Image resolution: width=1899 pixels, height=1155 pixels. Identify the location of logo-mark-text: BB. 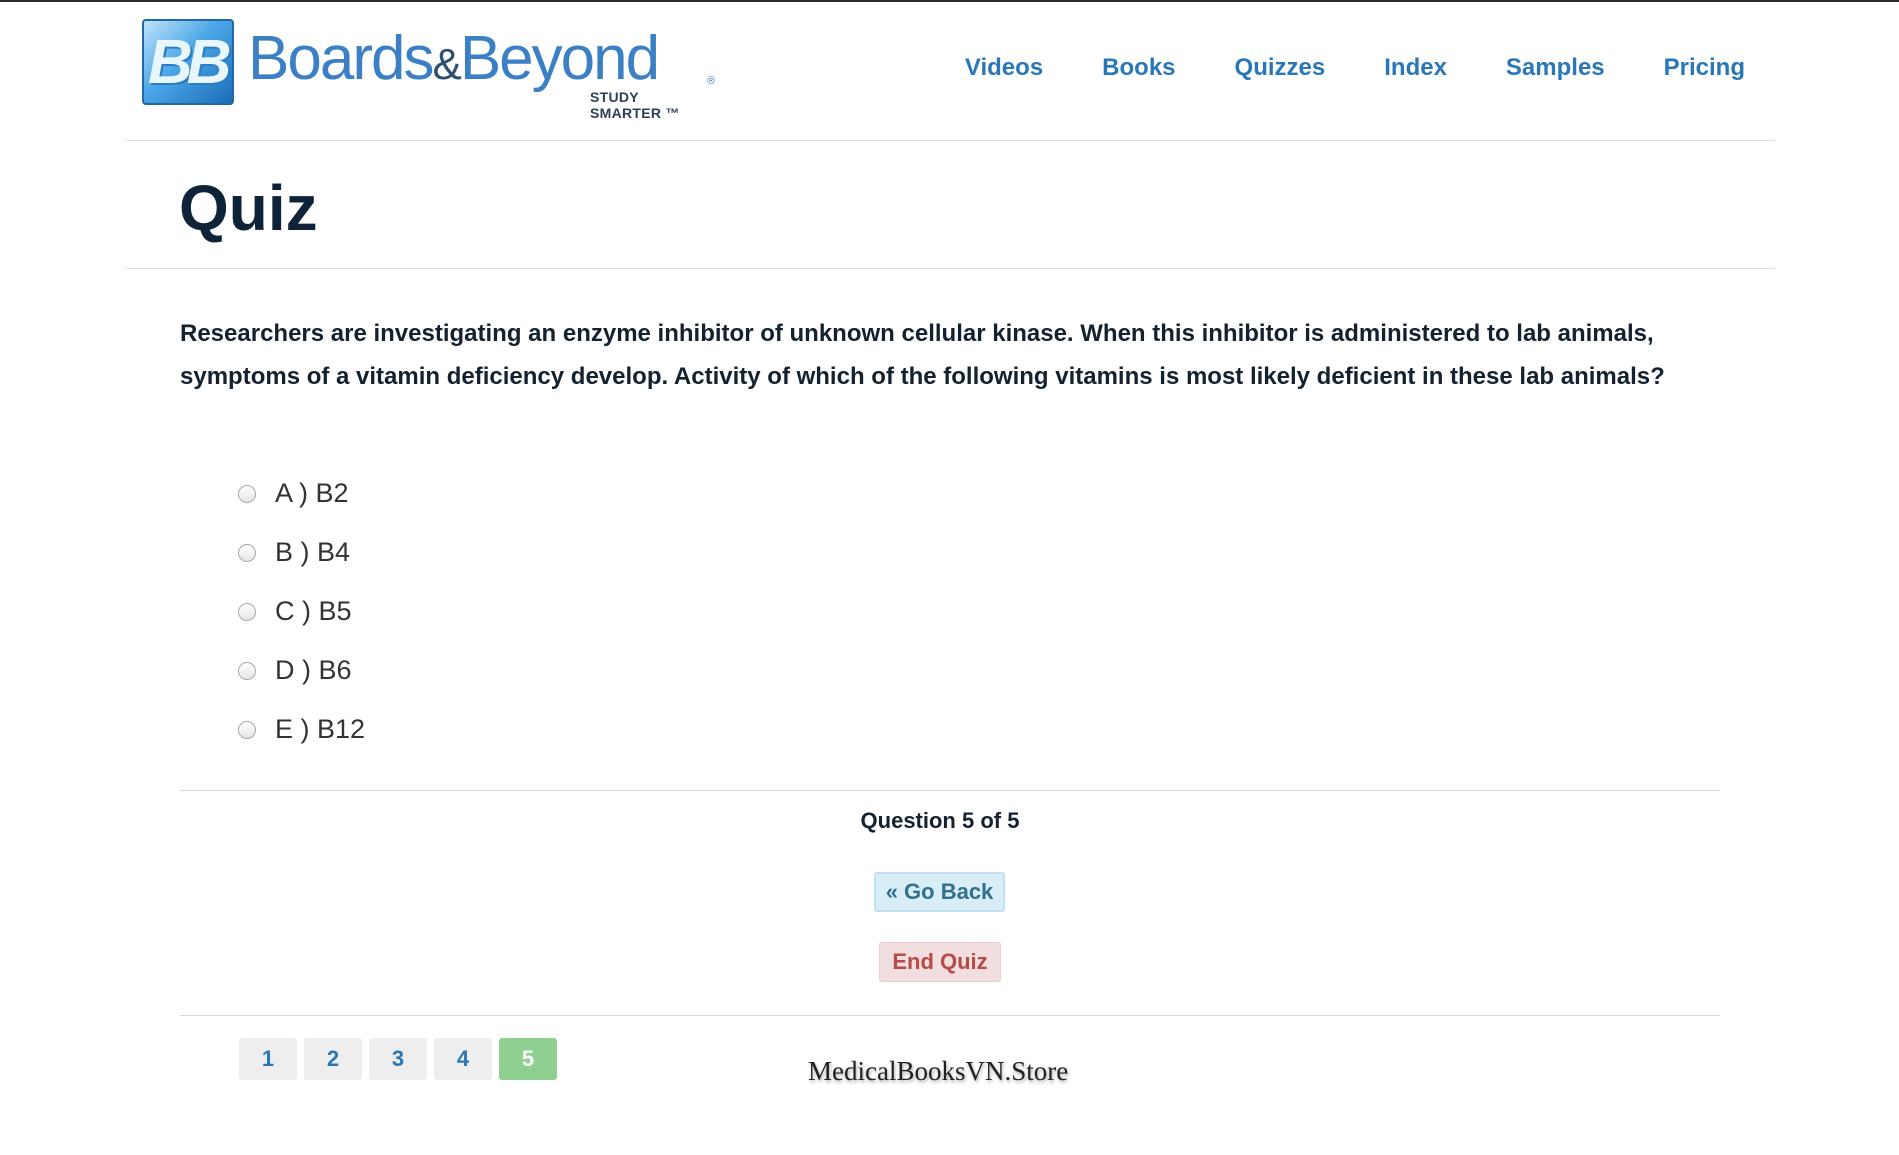
(190, 62).